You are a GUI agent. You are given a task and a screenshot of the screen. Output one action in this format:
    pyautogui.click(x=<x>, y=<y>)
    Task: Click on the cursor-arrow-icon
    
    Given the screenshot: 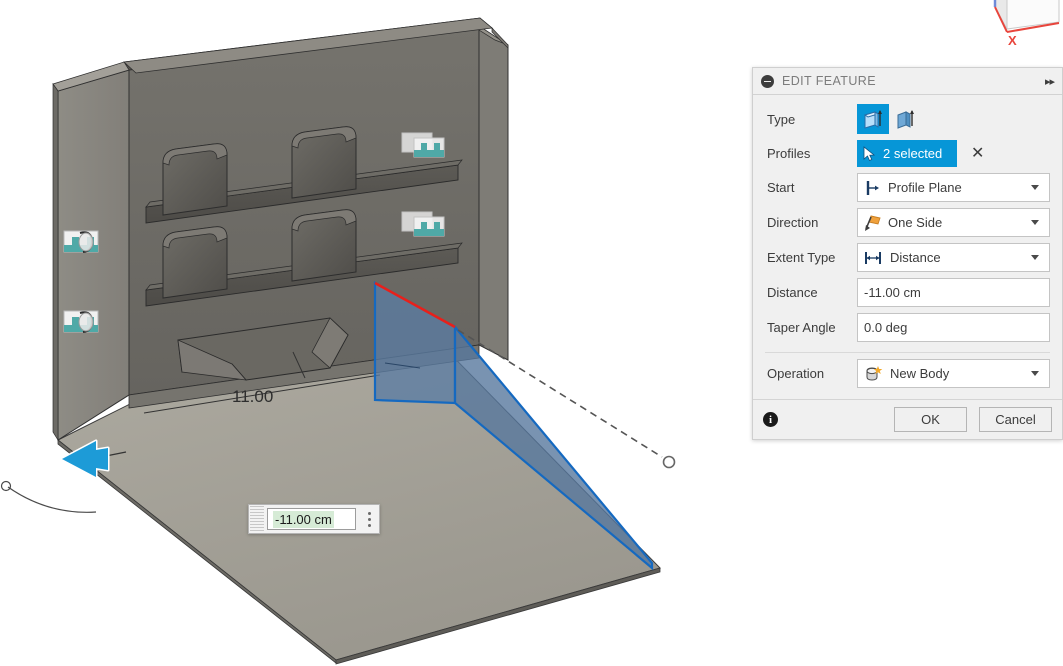 What is the action you would take?
    pyautogui.click(x=869, y=153)
    